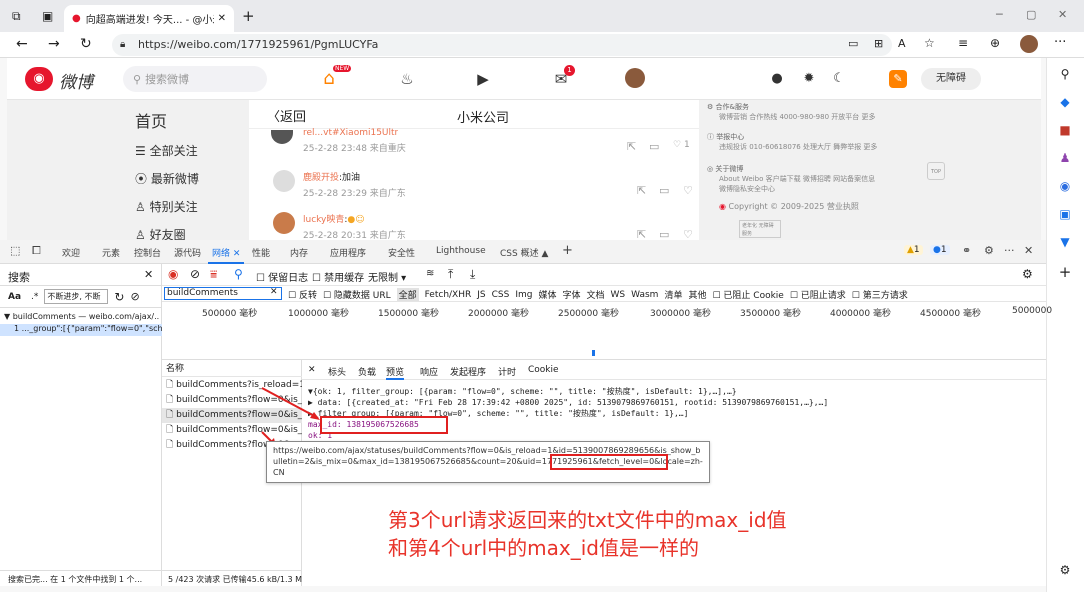 Image resolution: width=1084 pixels, height=592 pixels. What do you see at coordinates (472, 274) in the screenshot?
I see `download-icon: ⤓` at bounding box center [472, 274].